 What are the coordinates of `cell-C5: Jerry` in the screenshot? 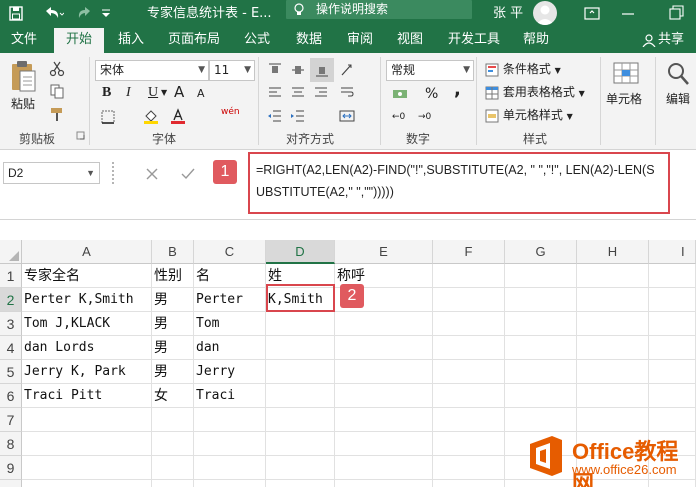 It's located at (230, 372).